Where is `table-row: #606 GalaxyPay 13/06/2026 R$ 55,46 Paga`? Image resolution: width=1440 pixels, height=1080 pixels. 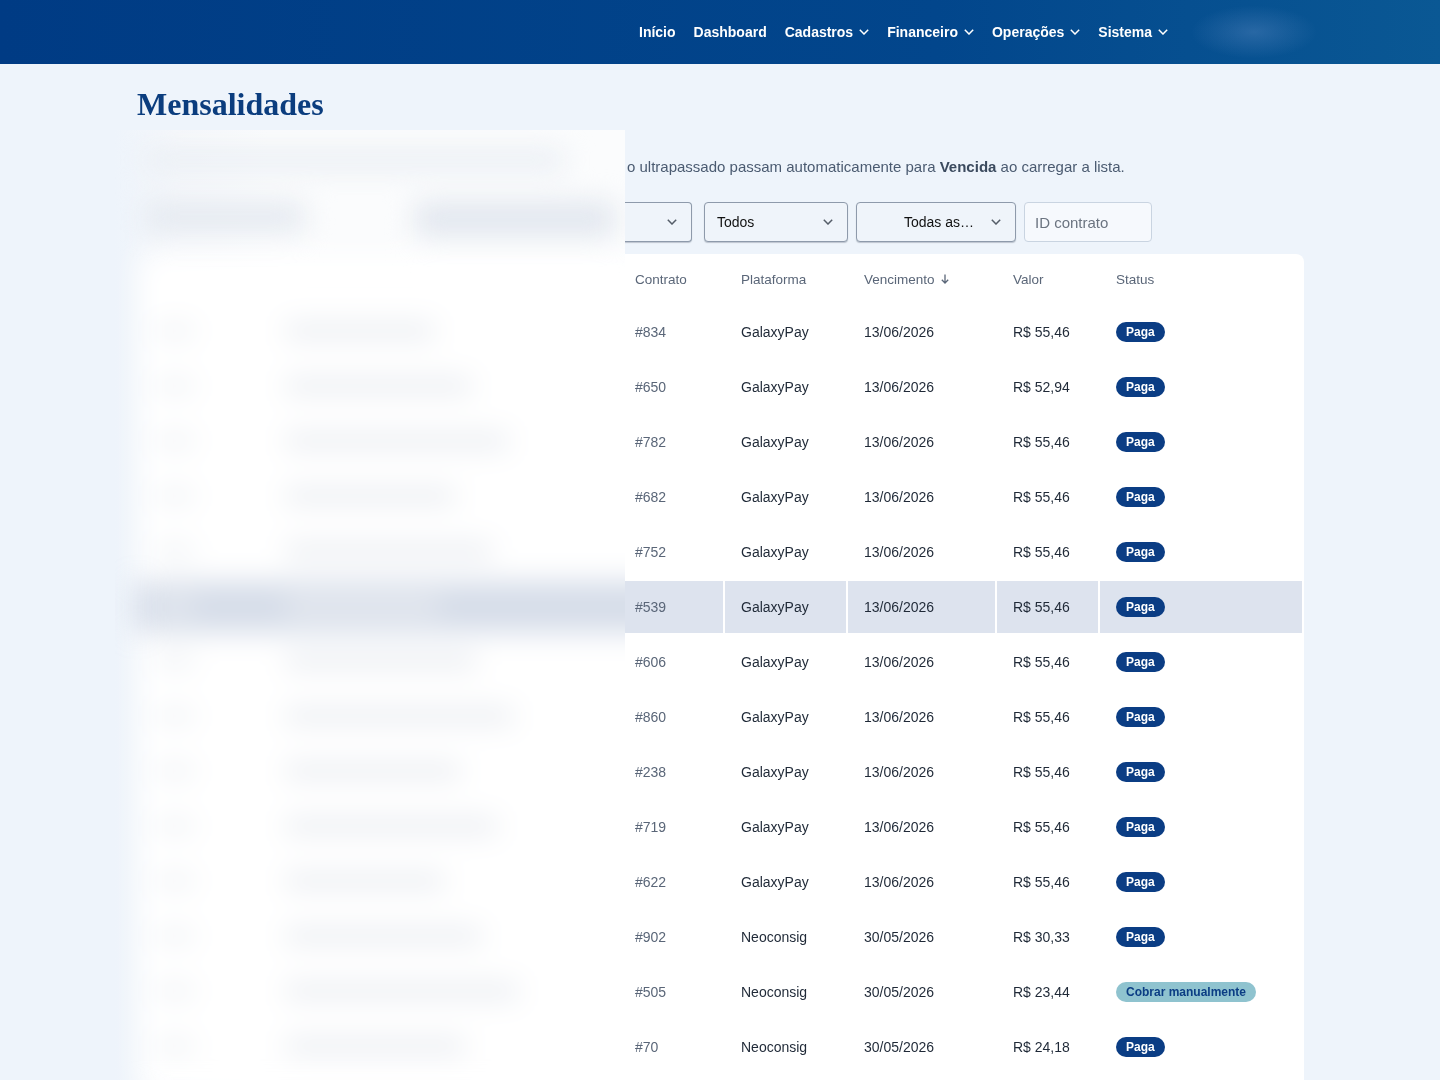 table-row: #606 GalaxyPay 13/06/2026 R$ 55,46 Paga is located at coordinates (963, 661).